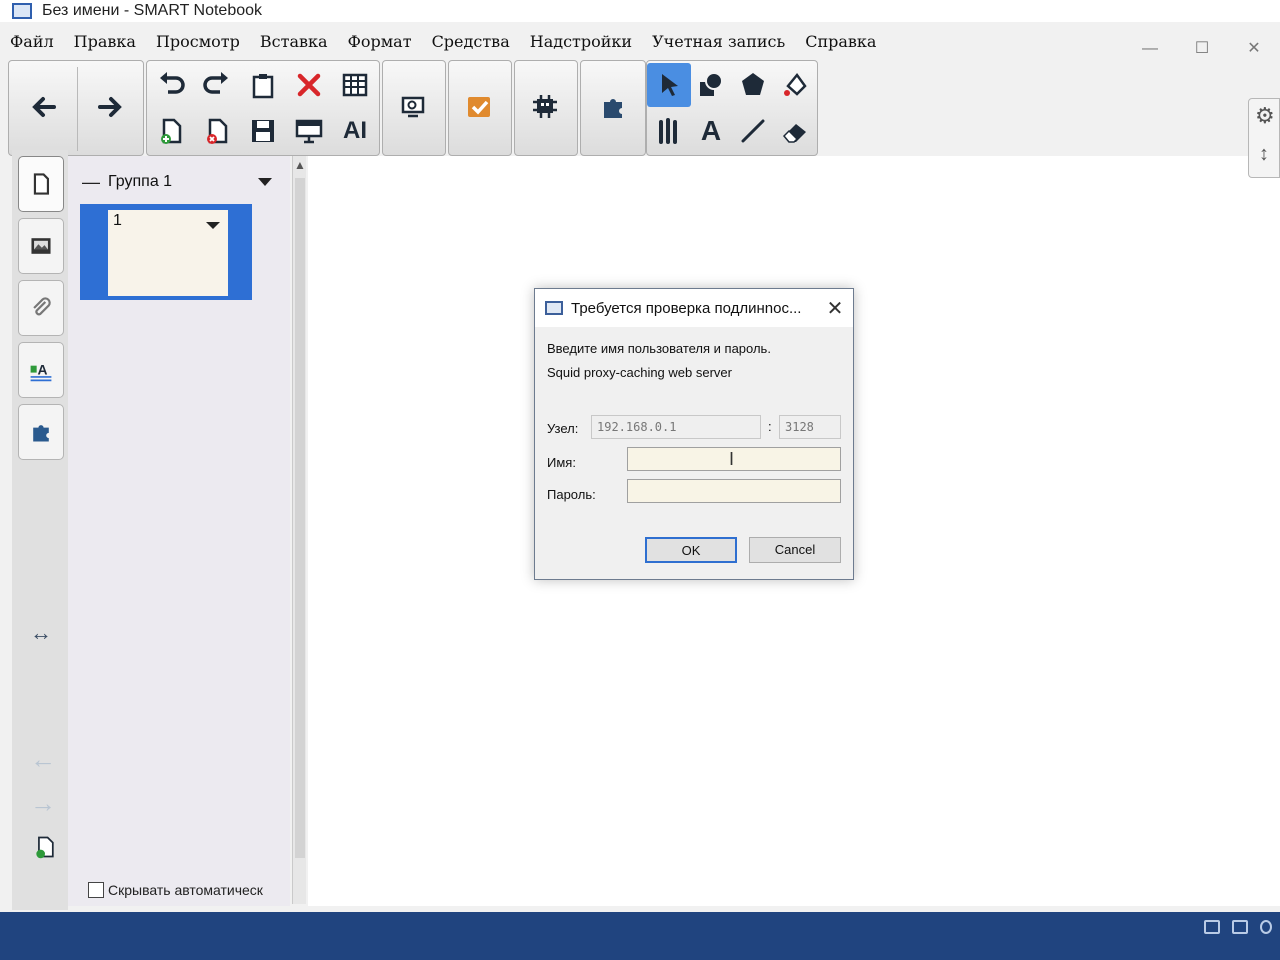  What do you see at coordinates (1150, 49) in the screenshot?
I see `minimize-button: —` at bounding box center [1150, 49].